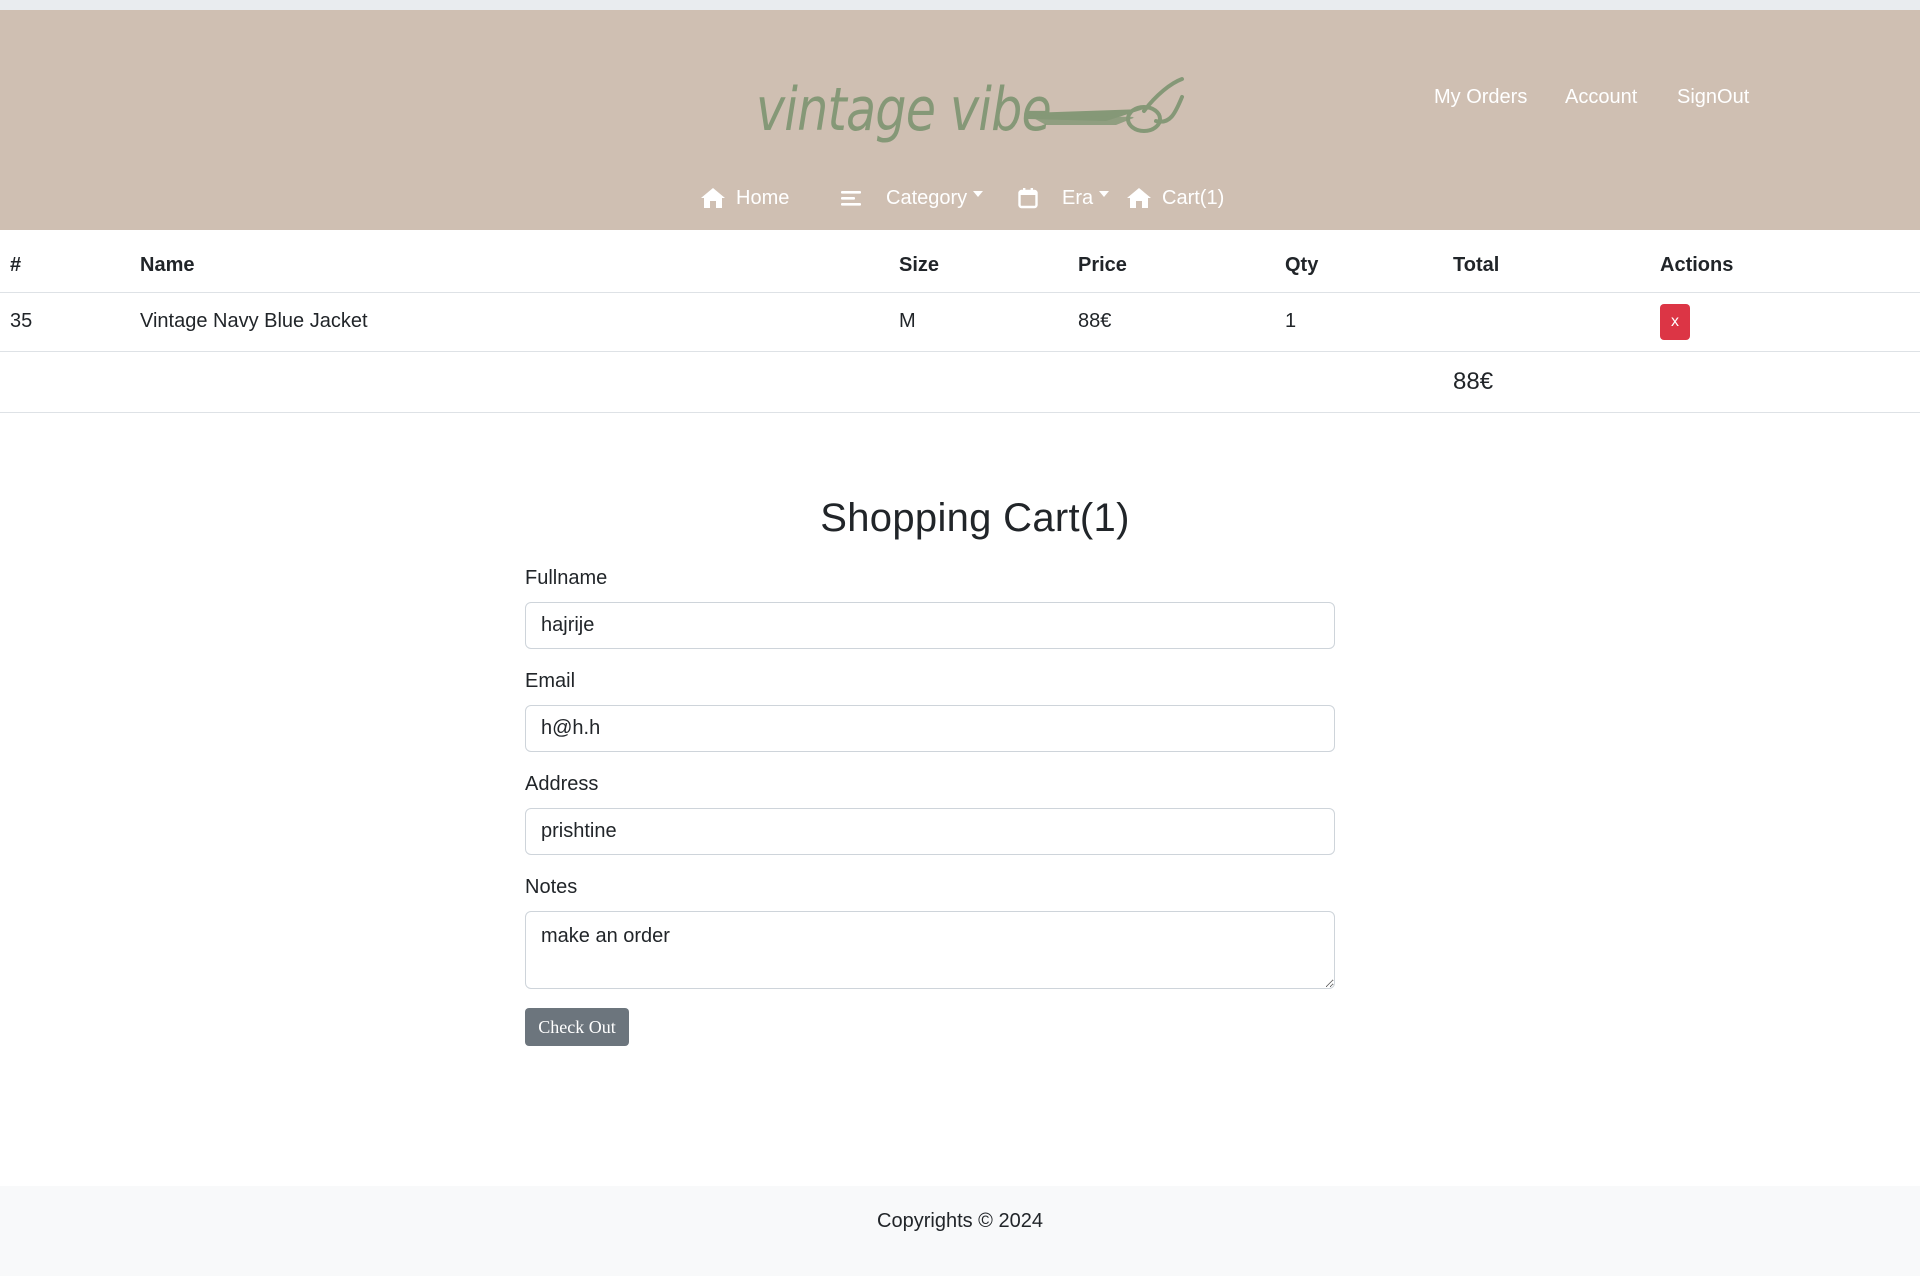 The width and height of the screenshot is (1920, 1276). Describe the element at coordinates (930, 950) in the screenshot. I see `notes-field: make an order` at that location.